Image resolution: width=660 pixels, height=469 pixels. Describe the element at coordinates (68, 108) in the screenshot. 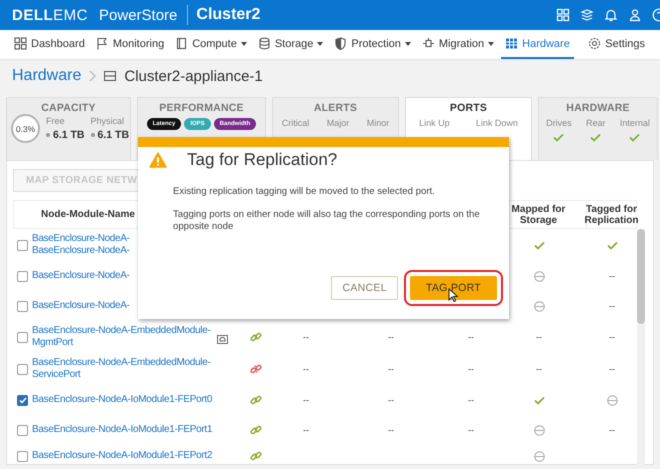

I see `card-title: CAPACITY` at that location.